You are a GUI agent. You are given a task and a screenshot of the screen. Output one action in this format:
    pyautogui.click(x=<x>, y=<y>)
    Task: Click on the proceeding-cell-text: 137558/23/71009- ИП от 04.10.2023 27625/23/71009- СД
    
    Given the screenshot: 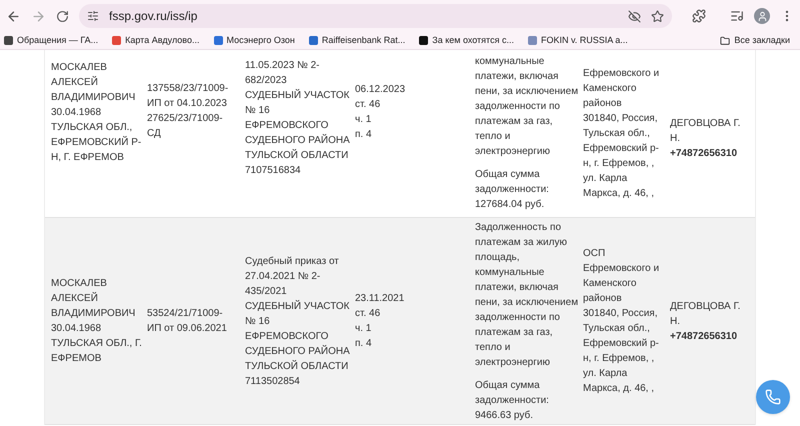 What is the action you would take?
    pyautogui.click(x=188, y=111)
    